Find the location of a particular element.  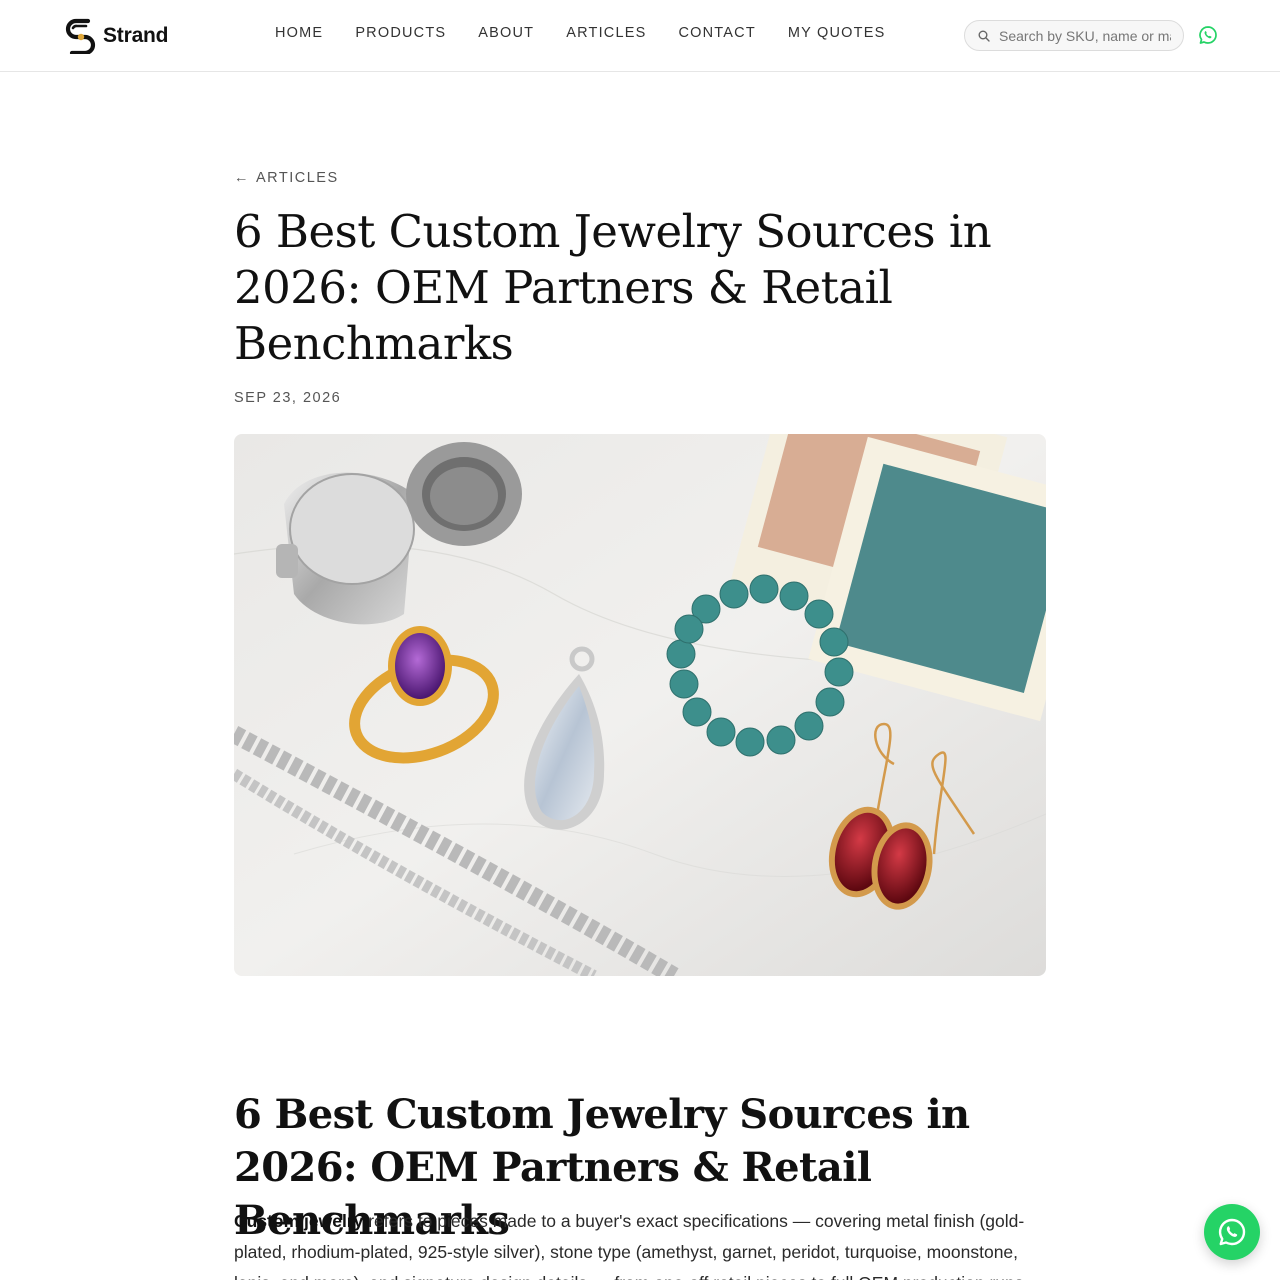

article-date: SEP 23, 2026 is located at coordinates (288, 398).